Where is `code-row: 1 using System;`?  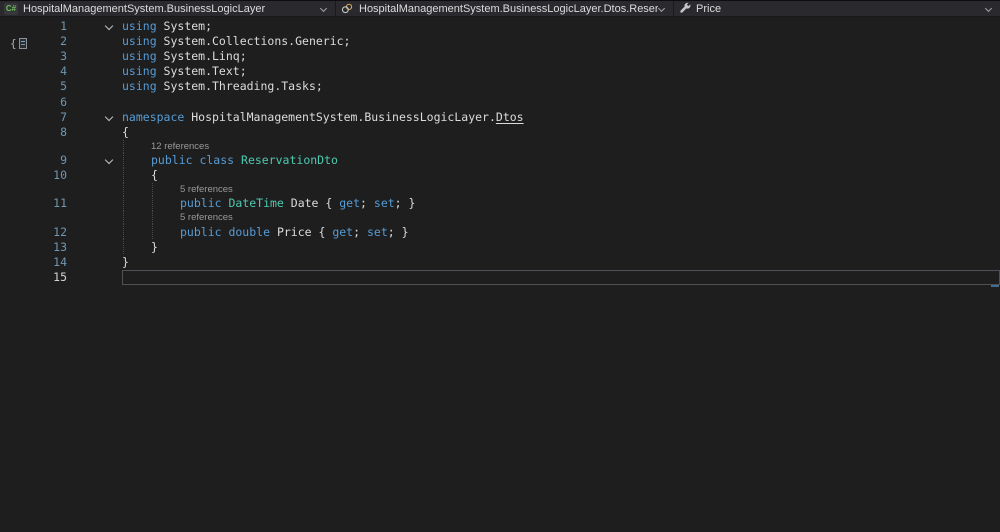 code-row: 1 using System; is located at coordinates (500, 25).